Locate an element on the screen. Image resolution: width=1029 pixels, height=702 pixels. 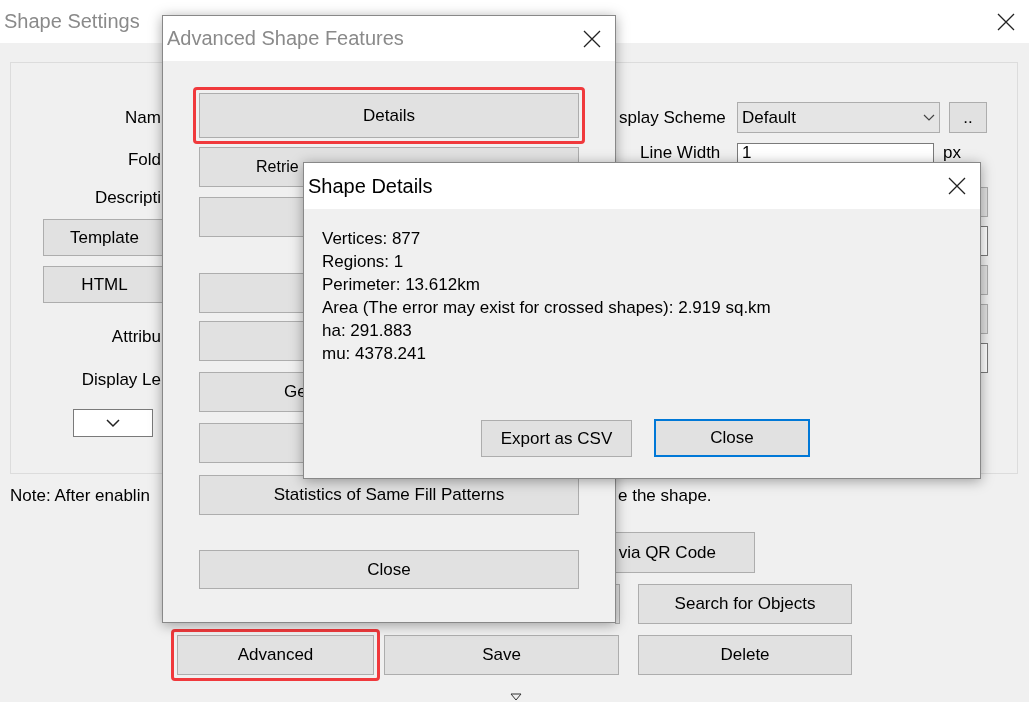
expand-triangle-icon is located at coordinates (516, 697).